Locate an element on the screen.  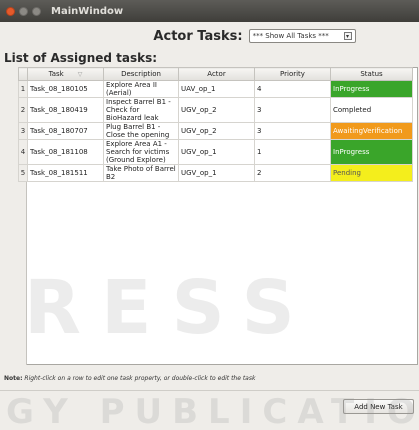
cell-task: Task_08_181511 is located at coordinates (65, 173).